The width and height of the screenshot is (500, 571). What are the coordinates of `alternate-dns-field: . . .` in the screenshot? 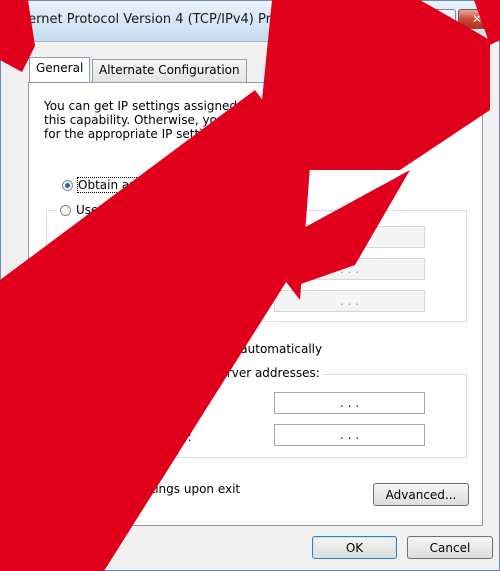 It's located at (349, 435).